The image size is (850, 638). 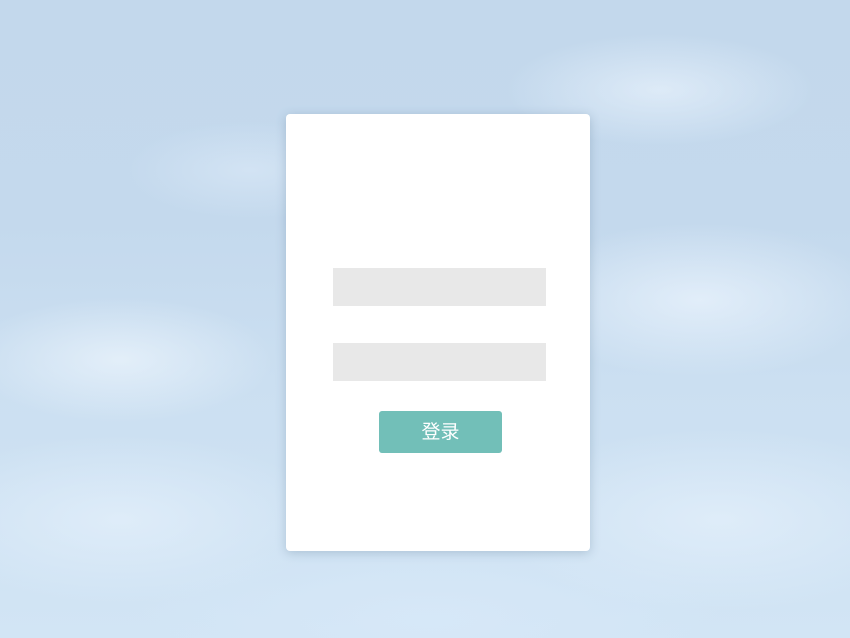 I want to click on login-button: 登录, so click(x=440, y=432).